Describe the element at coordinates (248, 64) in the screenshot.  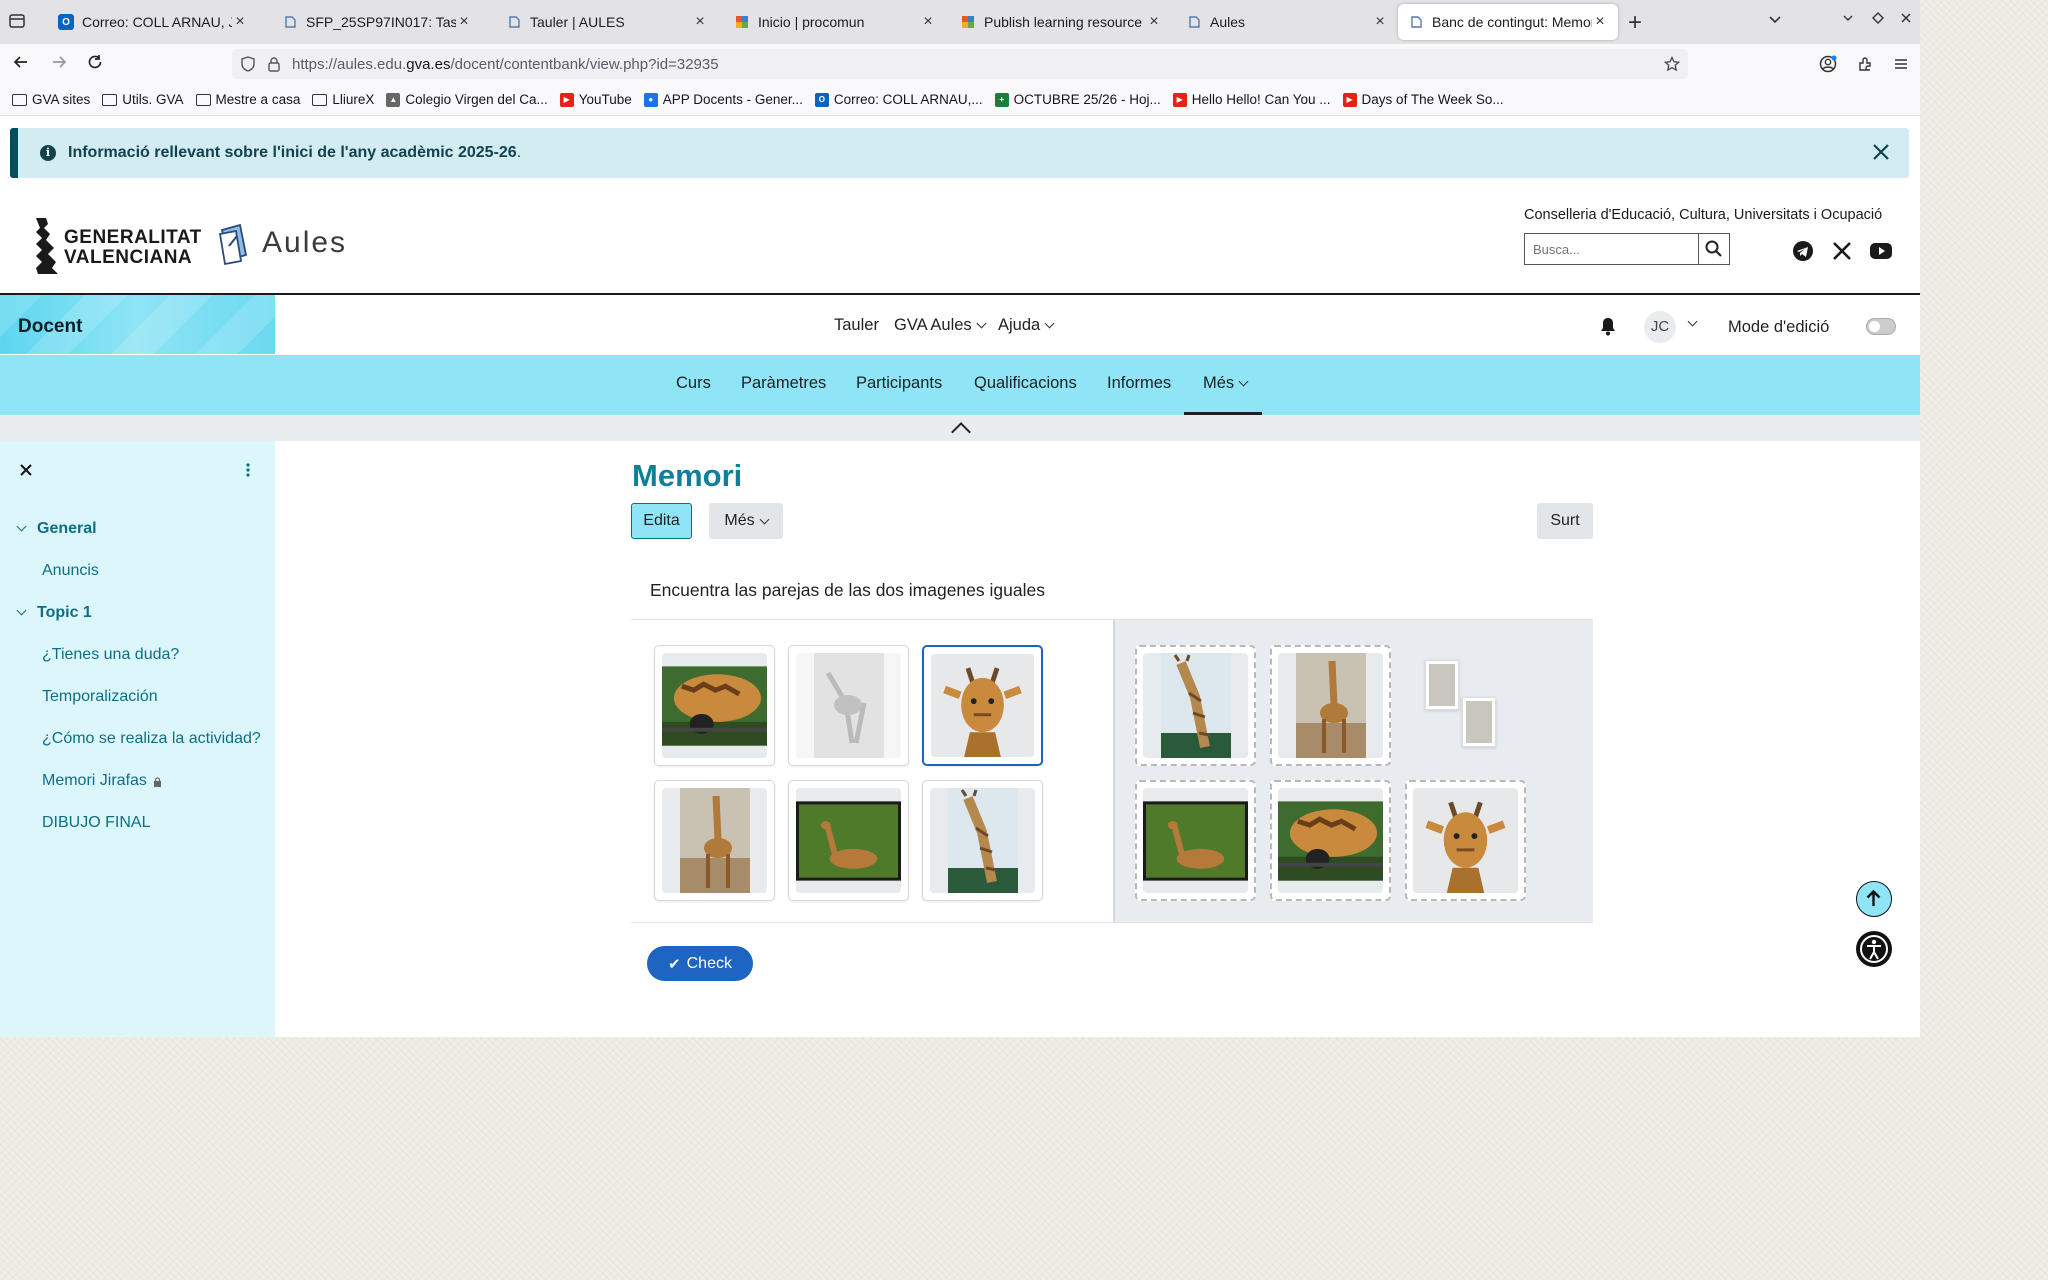
I see `shield-icon` at that location.